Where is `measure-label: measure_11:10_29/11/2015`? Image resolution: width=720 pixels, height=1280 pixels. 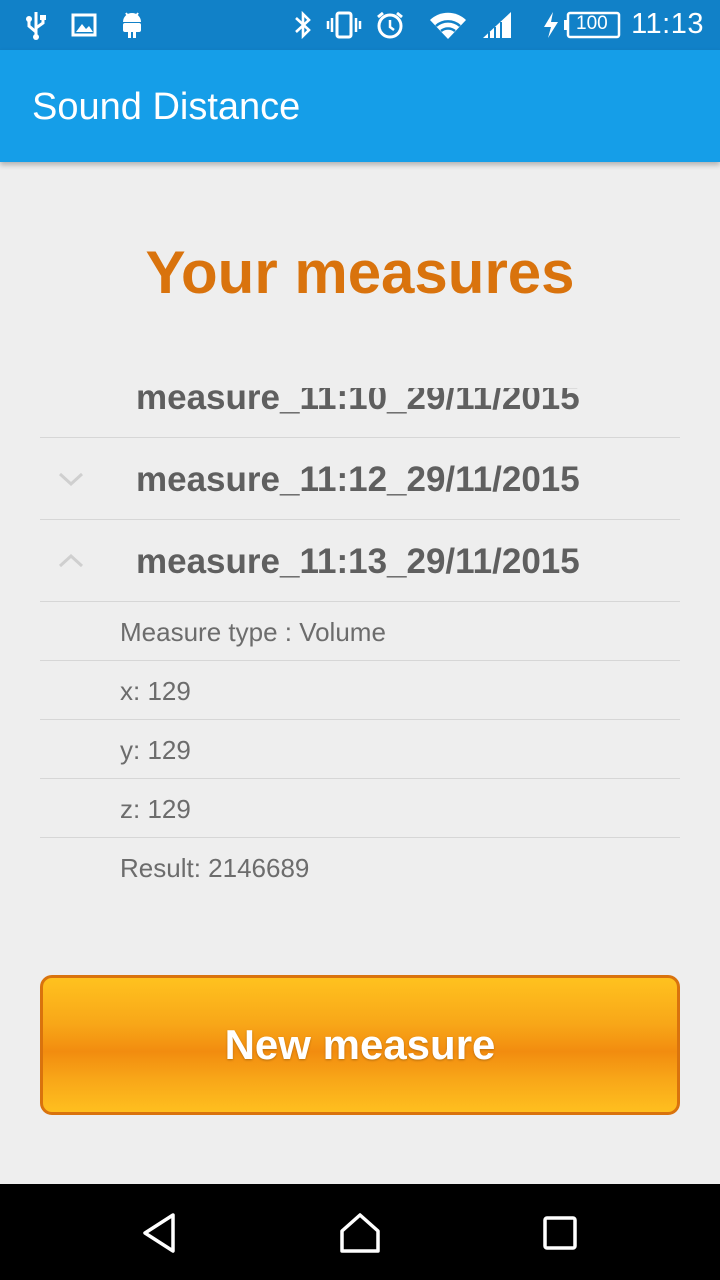 measure-label: measure_11:10_29/11/2015 is located at coordinates (358, 402).